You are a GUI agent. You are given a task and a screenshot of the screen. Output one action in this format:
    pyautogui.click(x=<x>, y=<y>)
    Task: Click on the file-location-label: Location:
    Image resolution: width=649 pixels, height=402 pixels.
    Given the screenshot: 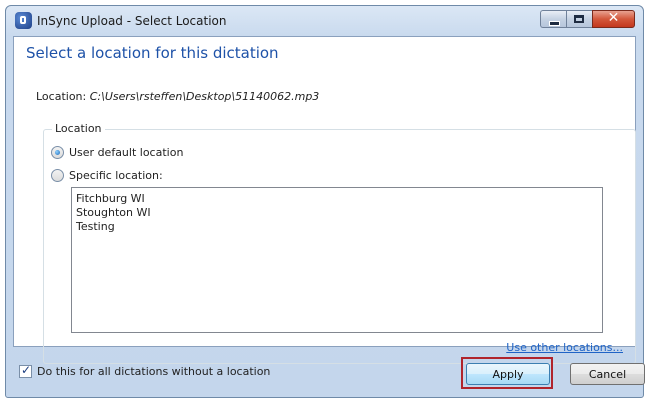 What is the action you would take?
    pyautogui.click(x=61, y=96)
    